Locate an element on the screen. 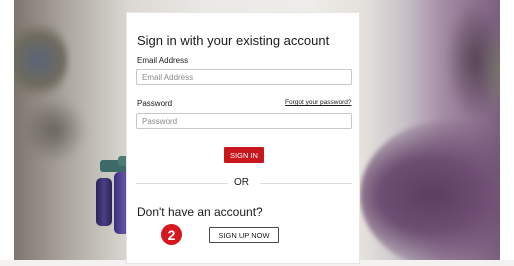  password-field is located at coordinates (244, 121).